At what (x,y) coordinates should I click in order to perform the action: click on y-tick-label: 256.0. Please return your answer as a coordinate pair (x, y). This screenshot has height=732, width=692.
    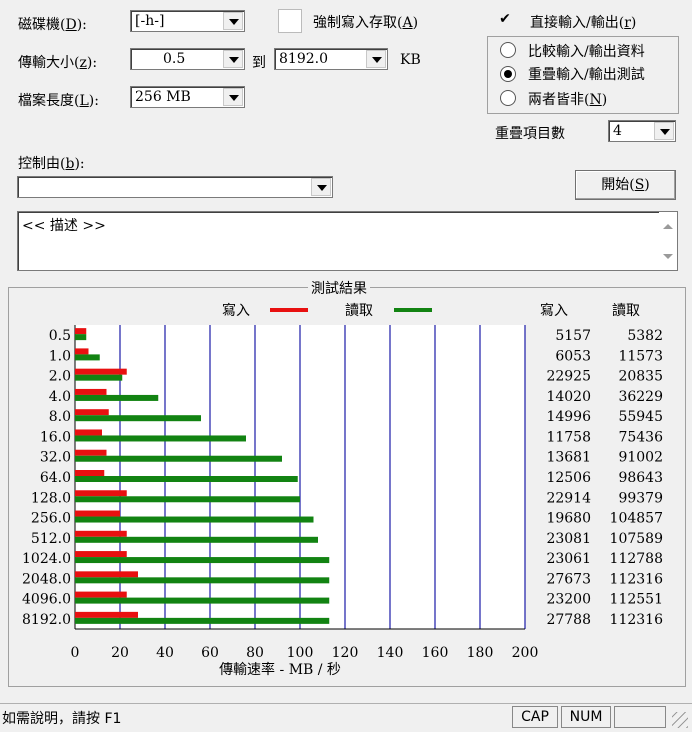
    Looking at the image, I should click on (51, 519).